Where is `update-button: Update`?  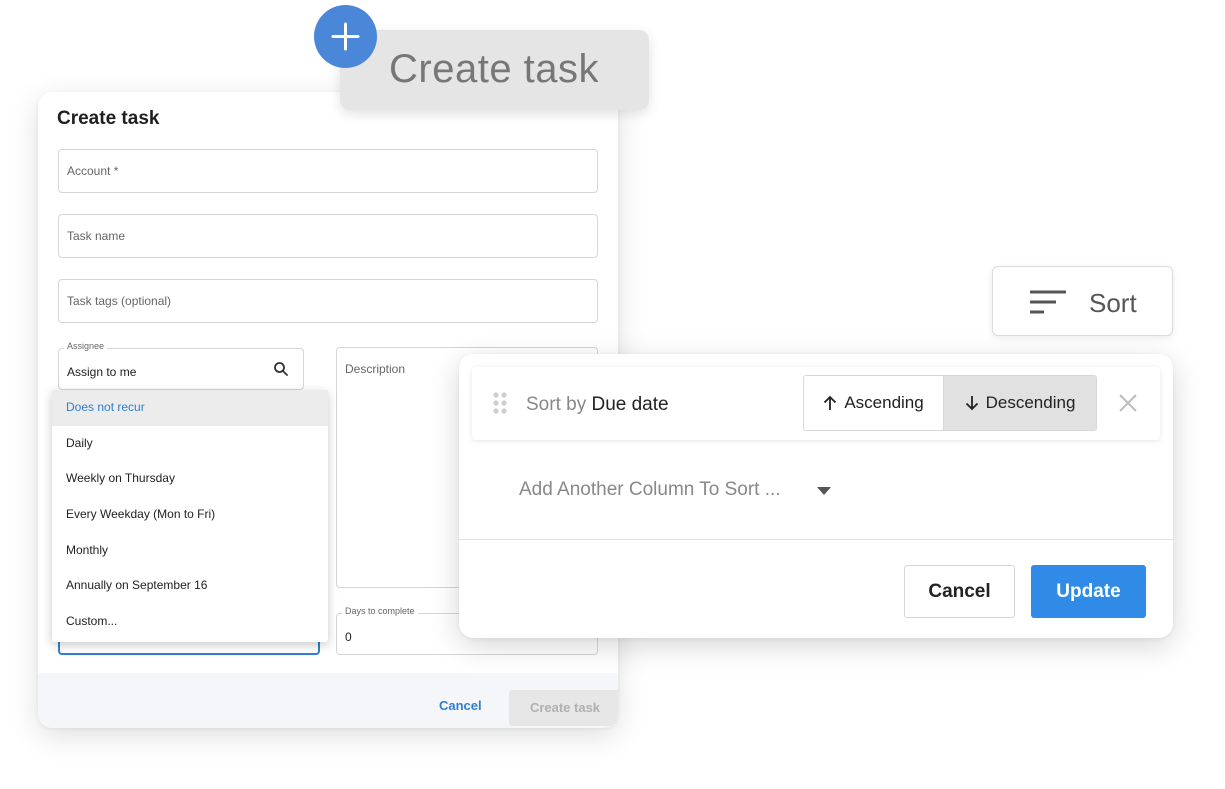
update-button: Update is located at coordinates (1088, 591).